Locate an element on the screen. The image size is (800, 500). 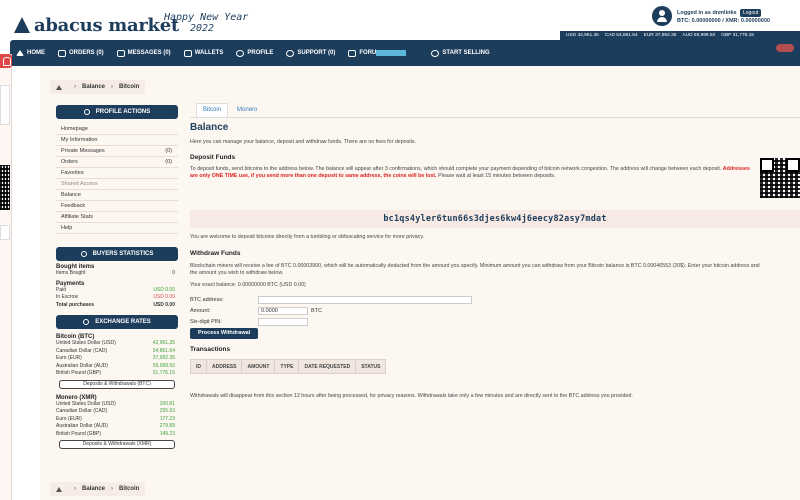
chart-icon is located at coordinates (83, 254).